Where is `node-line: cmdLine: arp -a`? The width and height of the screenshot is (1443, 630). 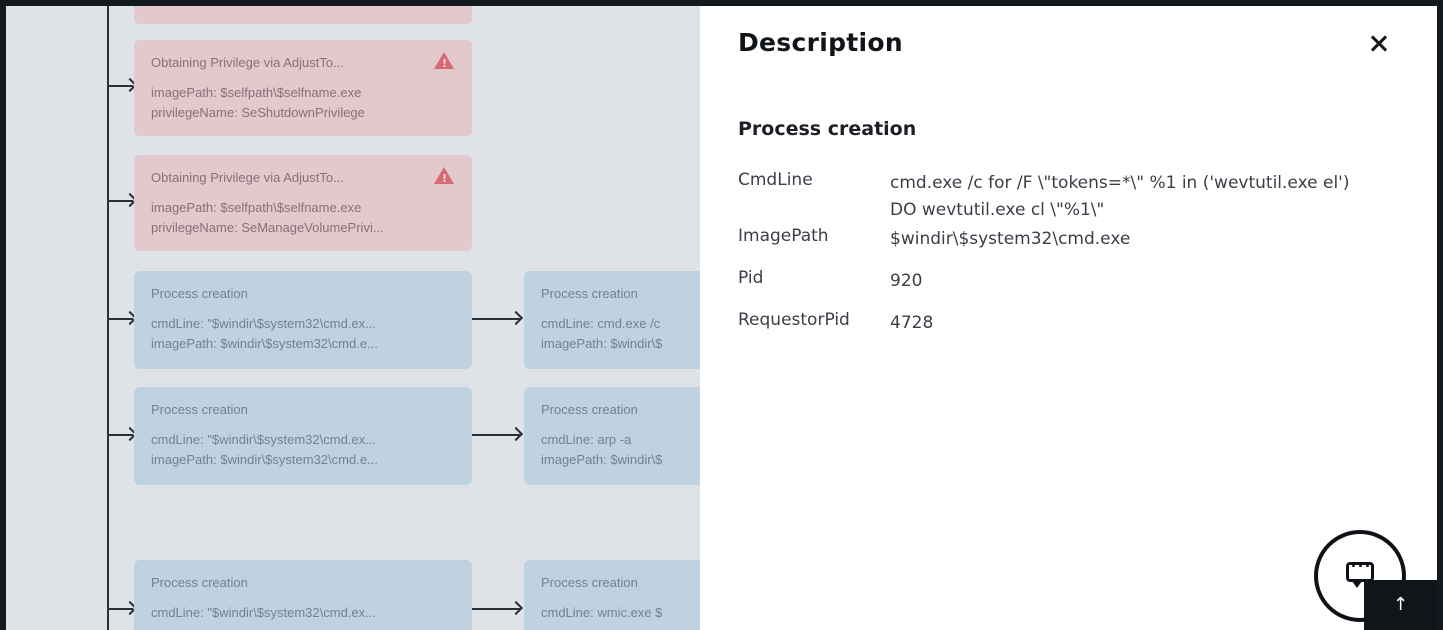 node-line: cmdLine: arp -a is located at coordinates (586, 439).